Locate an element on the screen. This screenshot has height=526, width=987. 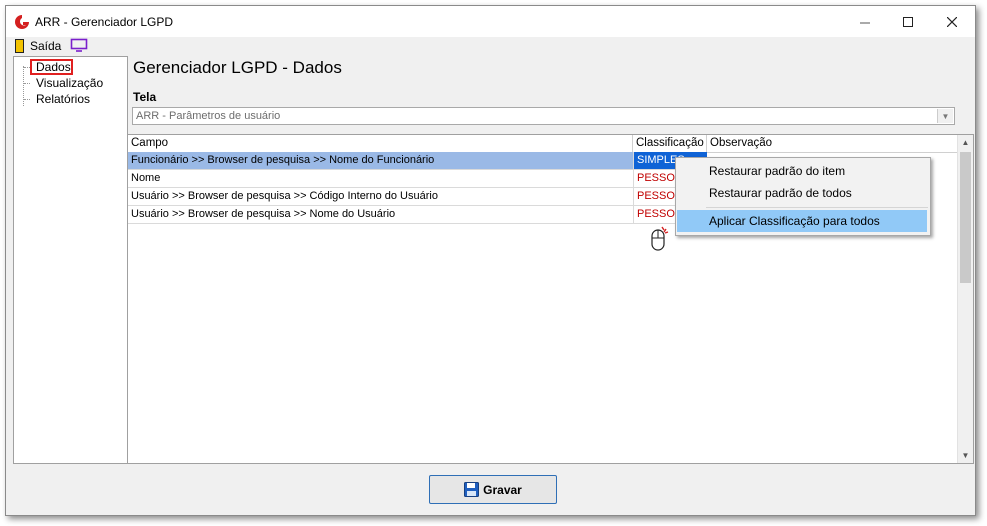
save-button: Gravar is located at coordinates (493, 489).